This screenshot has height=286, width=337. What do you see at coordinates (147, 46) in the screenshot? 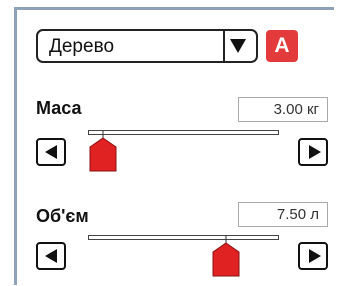
I see `material-dropdown: Дерево` at bounding box center [147, 46].